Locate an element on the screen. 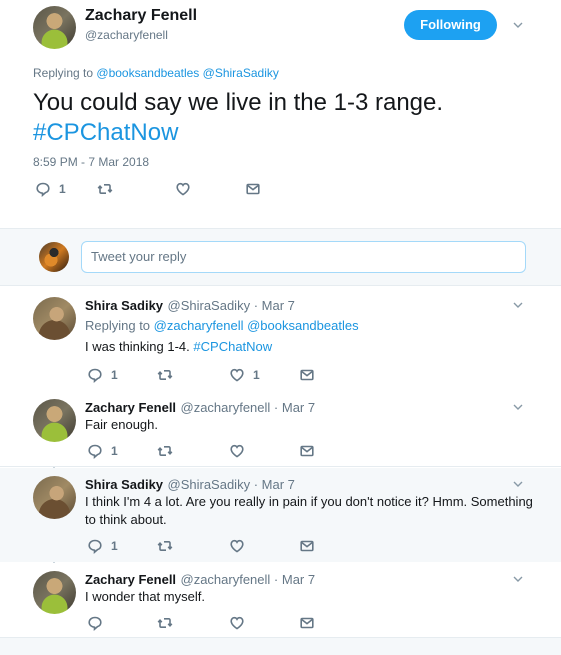  reply-text: I was thinking 1-4. #CPChatNow is located at coordinates (178, 347).